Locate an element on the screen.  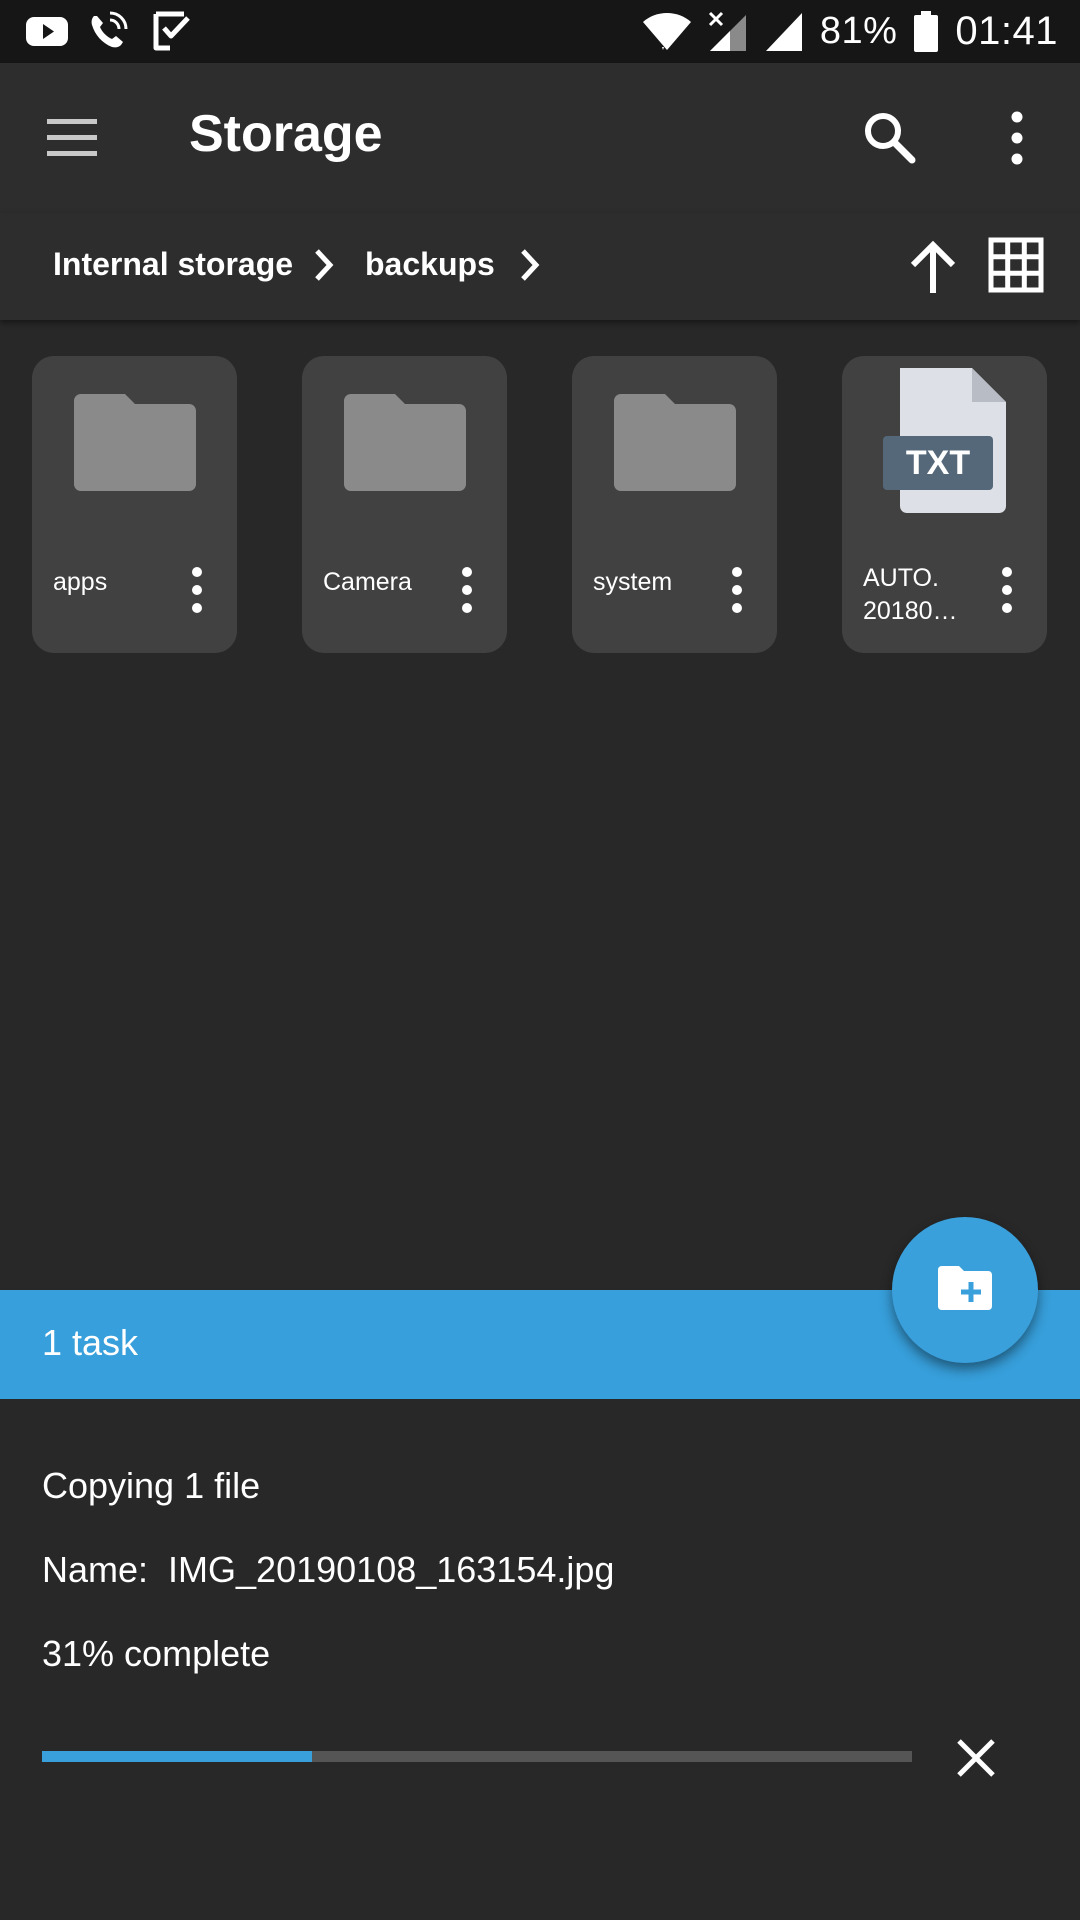
task-file-row: Name: IMG_20190108_163154.jpg is located at coordinates (328, 1570).